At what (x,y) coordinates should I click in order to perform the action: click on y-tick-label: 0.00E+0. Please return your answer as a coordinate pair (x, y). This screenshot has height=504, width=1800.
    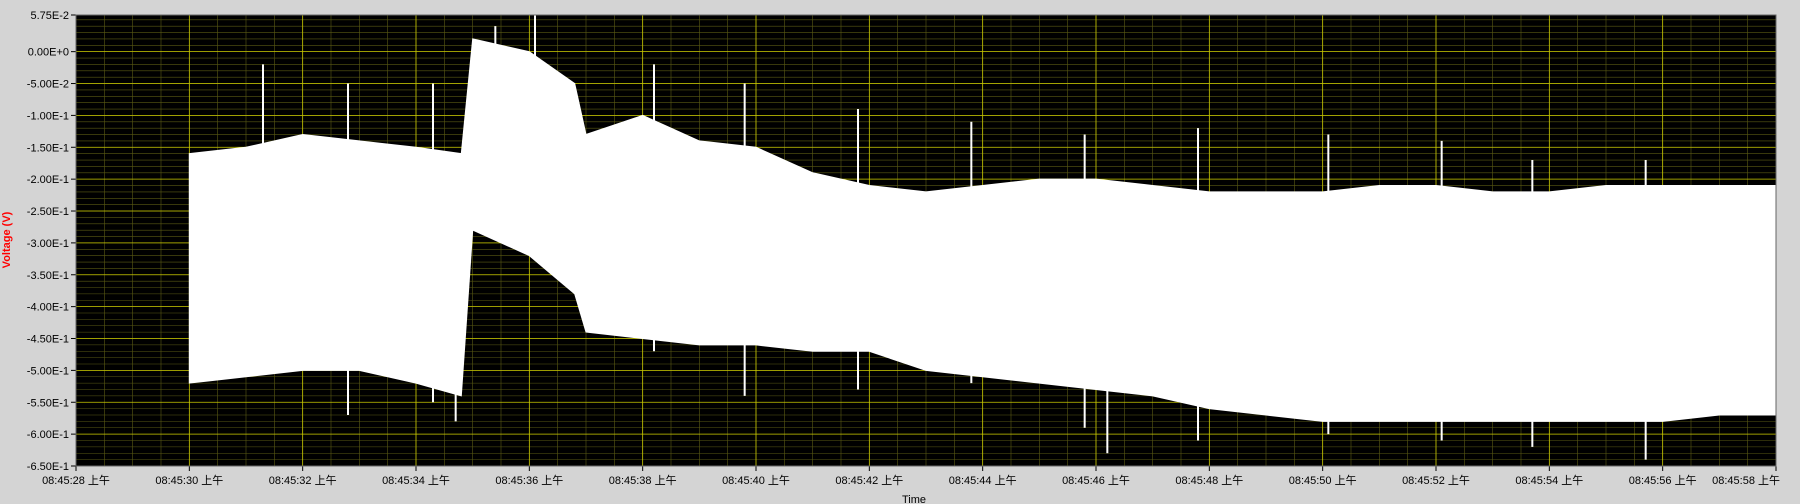
    Looking at the image, I should click on (48, 53).